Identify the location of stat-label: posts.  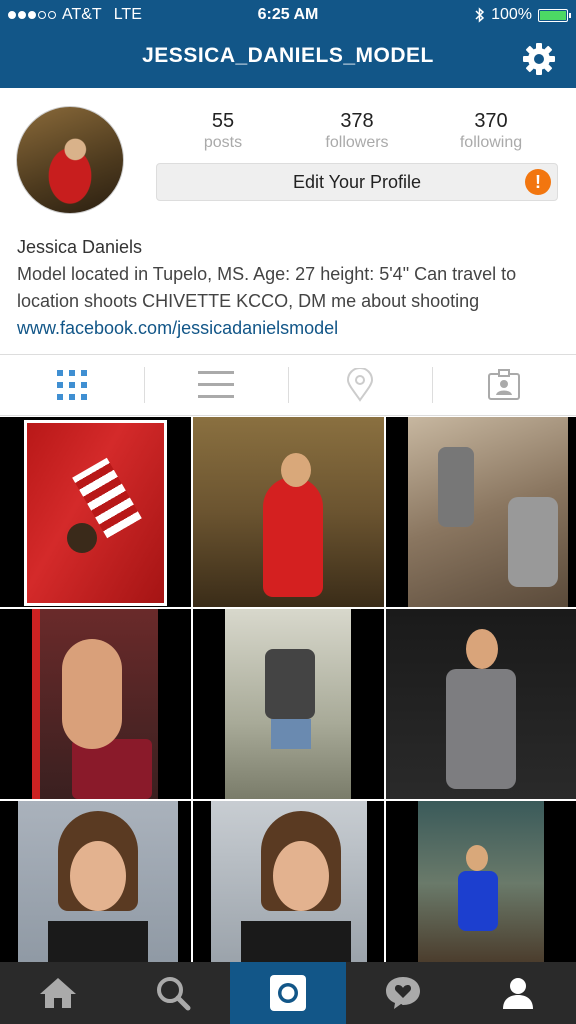
(223, 142).